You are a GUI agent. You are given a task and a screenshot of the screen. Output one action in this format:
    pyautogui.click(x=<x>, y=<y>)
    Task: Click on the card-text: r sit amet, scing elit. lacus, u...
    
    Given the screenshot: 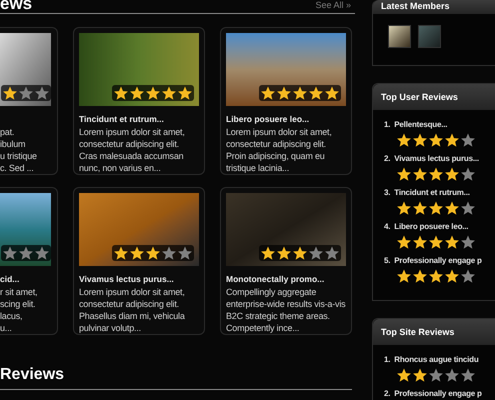 What is the action you would take?
    pyautogui.click(x=19, y=310)
    